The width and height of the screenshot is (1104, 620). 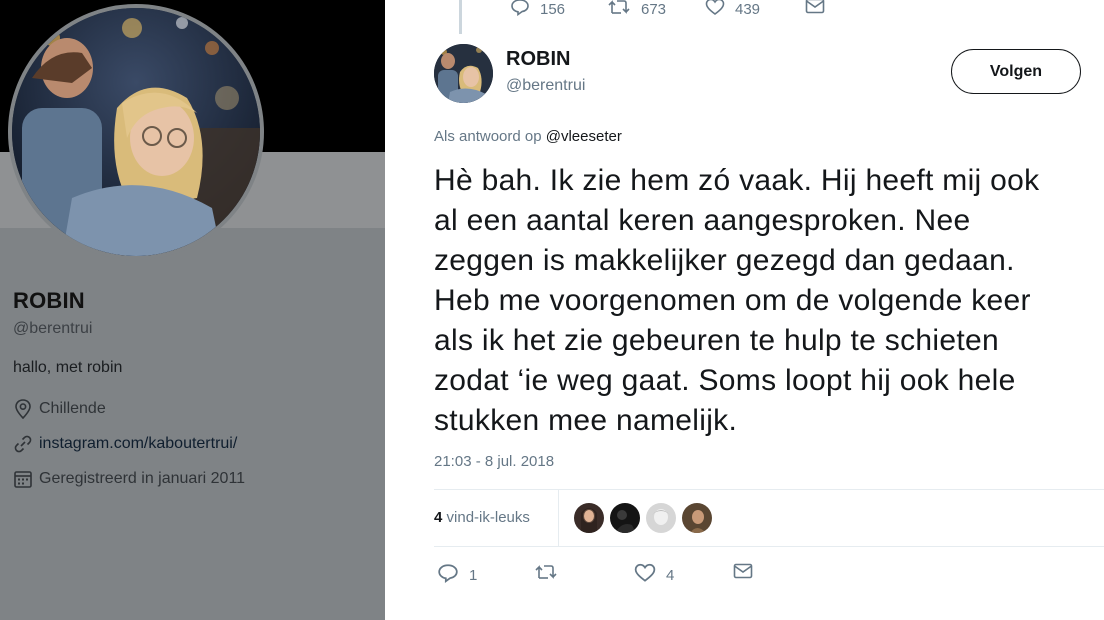 I want to click on profile-location: Chillende, so click(x=59, y=409).